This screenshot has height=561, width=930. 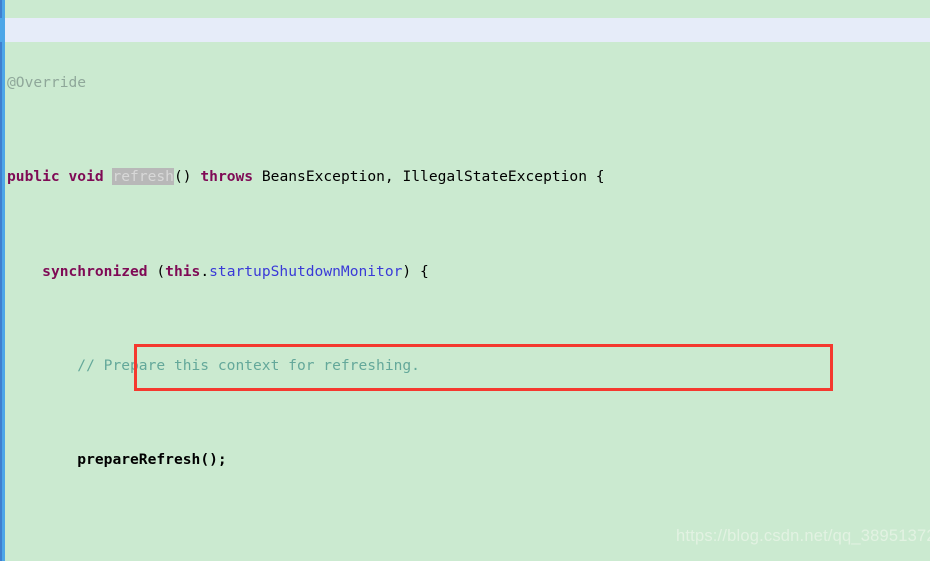 What do you see at coordinates (323, 177) in the screenshot?
I see `type-beans-exception: BeansException` at bounding box center [323, 177].